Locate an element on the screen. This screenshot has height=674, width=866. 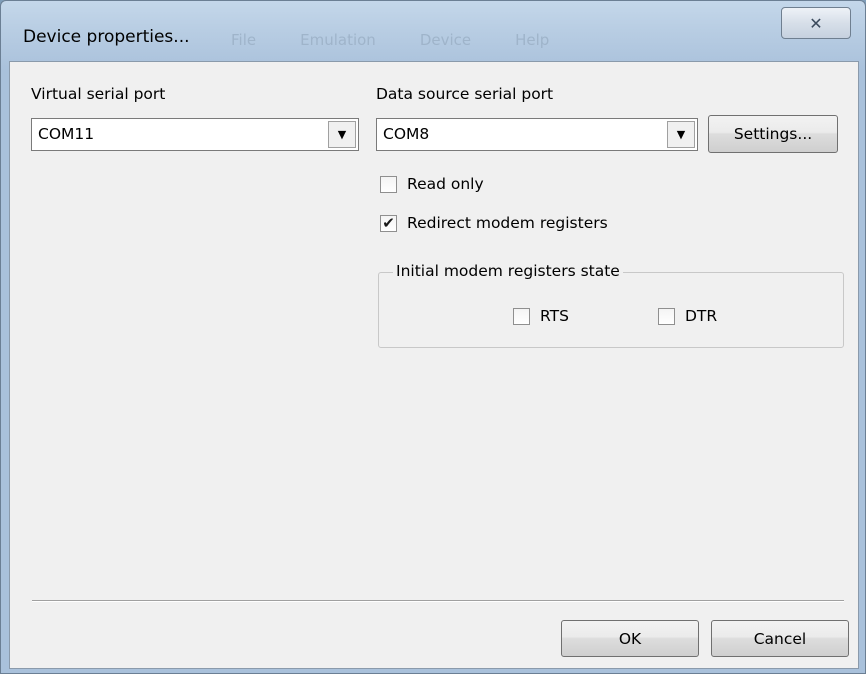
ok-button: OK is located at coordinates (630, 638).